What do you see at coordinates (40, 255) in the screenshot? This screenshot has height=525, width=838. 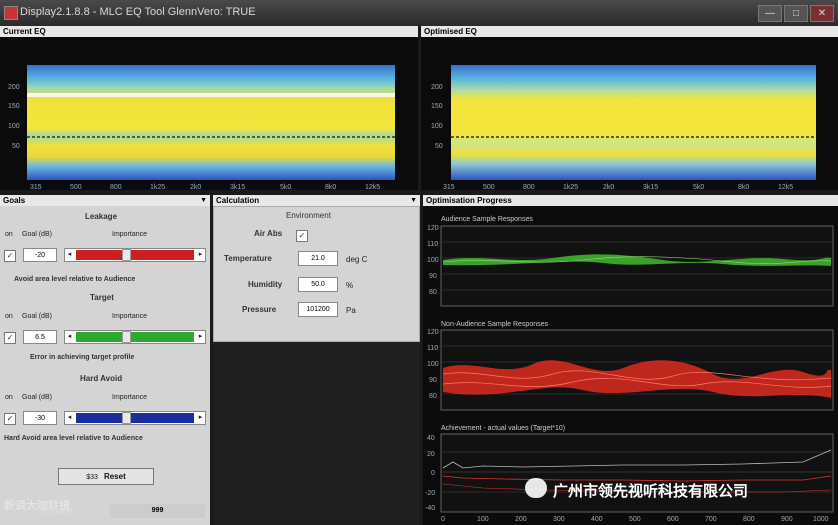 I see `leakage-goal-input: -20` at bounding box center [40, 255].